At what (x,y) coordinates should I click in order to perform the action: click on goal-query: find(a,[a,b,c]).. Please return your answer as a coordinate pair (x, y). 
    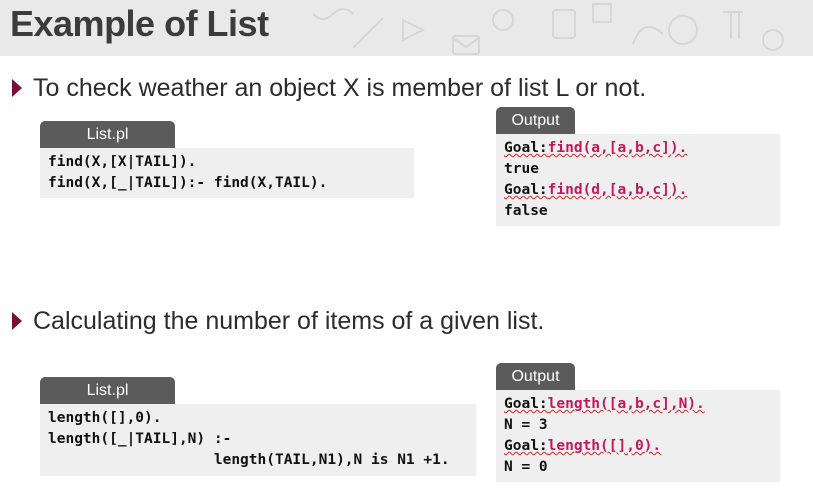
    Looking at the image, I should click on (617, 148).